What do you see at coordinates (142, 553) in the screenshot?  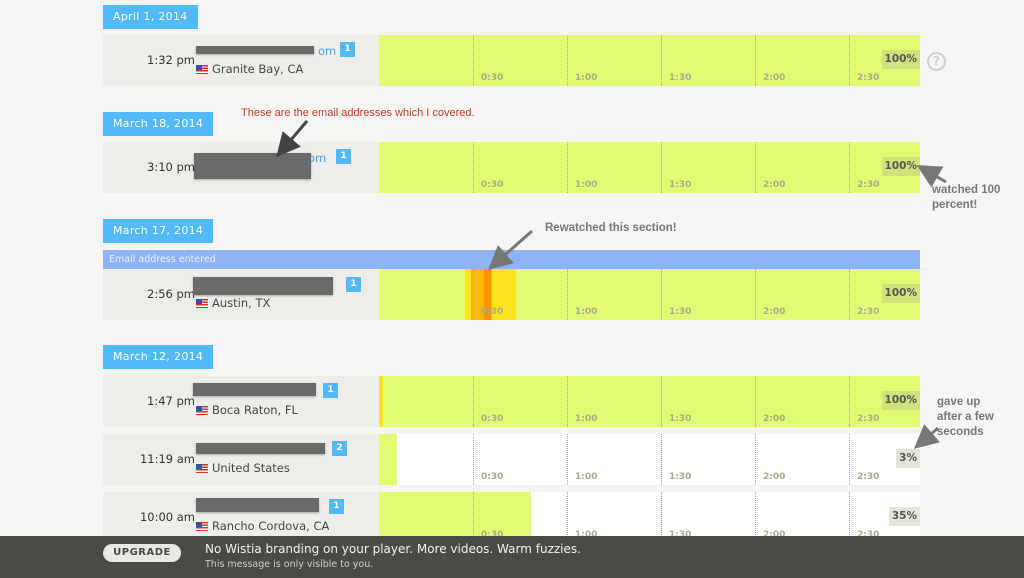 I see `upgrade-button: UPGRADE` at bounding box center [142, 553].